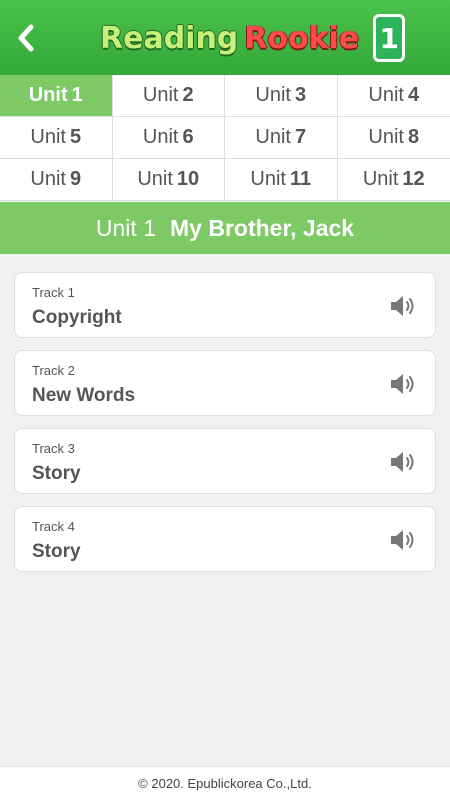 Image resolution: width=450 pixels, height=800 pixels. I want to click on reading-rookie-logo: Reading Rookie 1, so click(253, 38).